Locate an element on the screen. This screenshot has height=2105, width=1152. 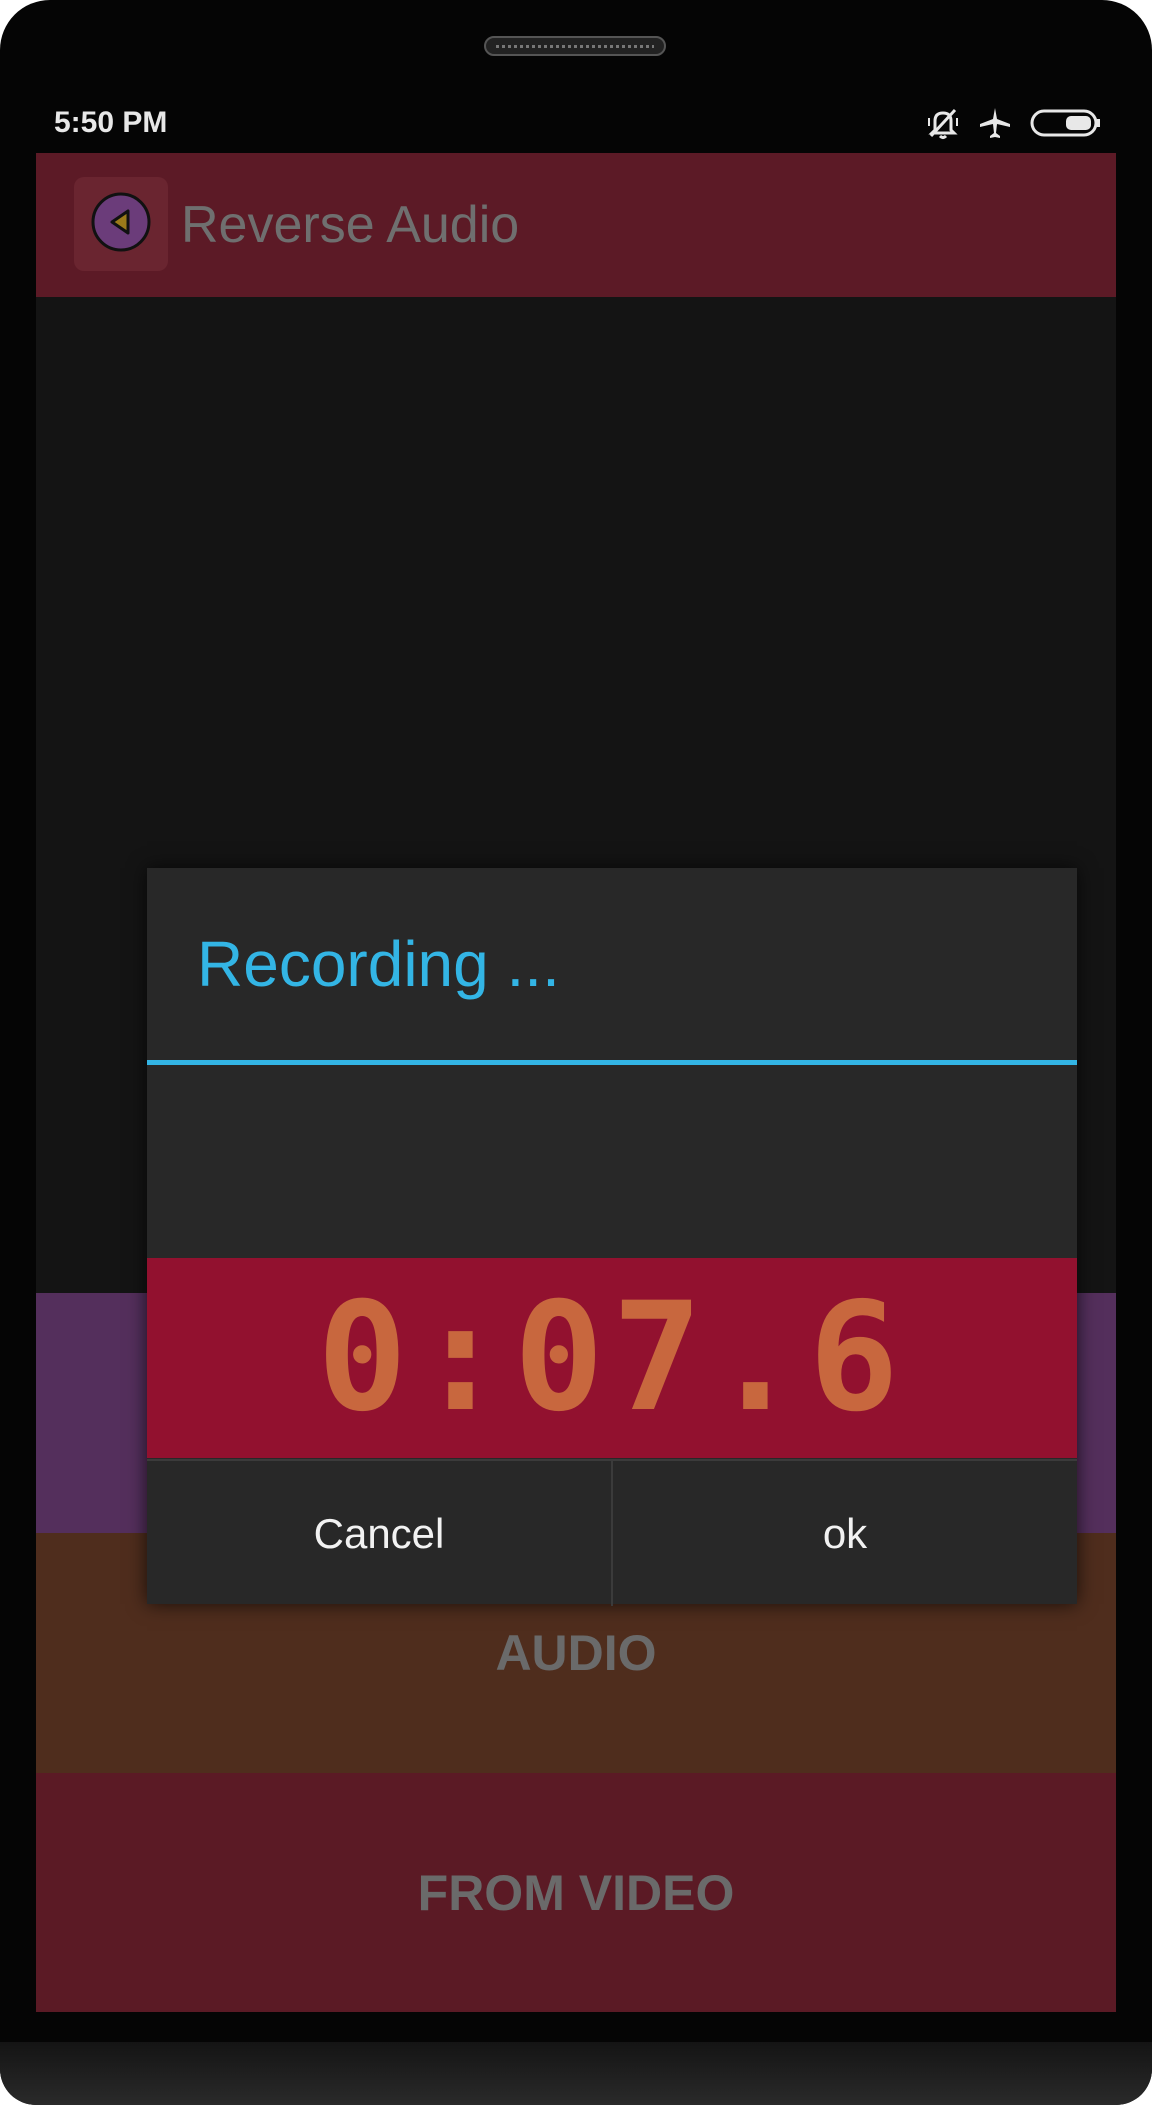
recording-timer: 0:07.6 is located at coordinates (612, 1358).